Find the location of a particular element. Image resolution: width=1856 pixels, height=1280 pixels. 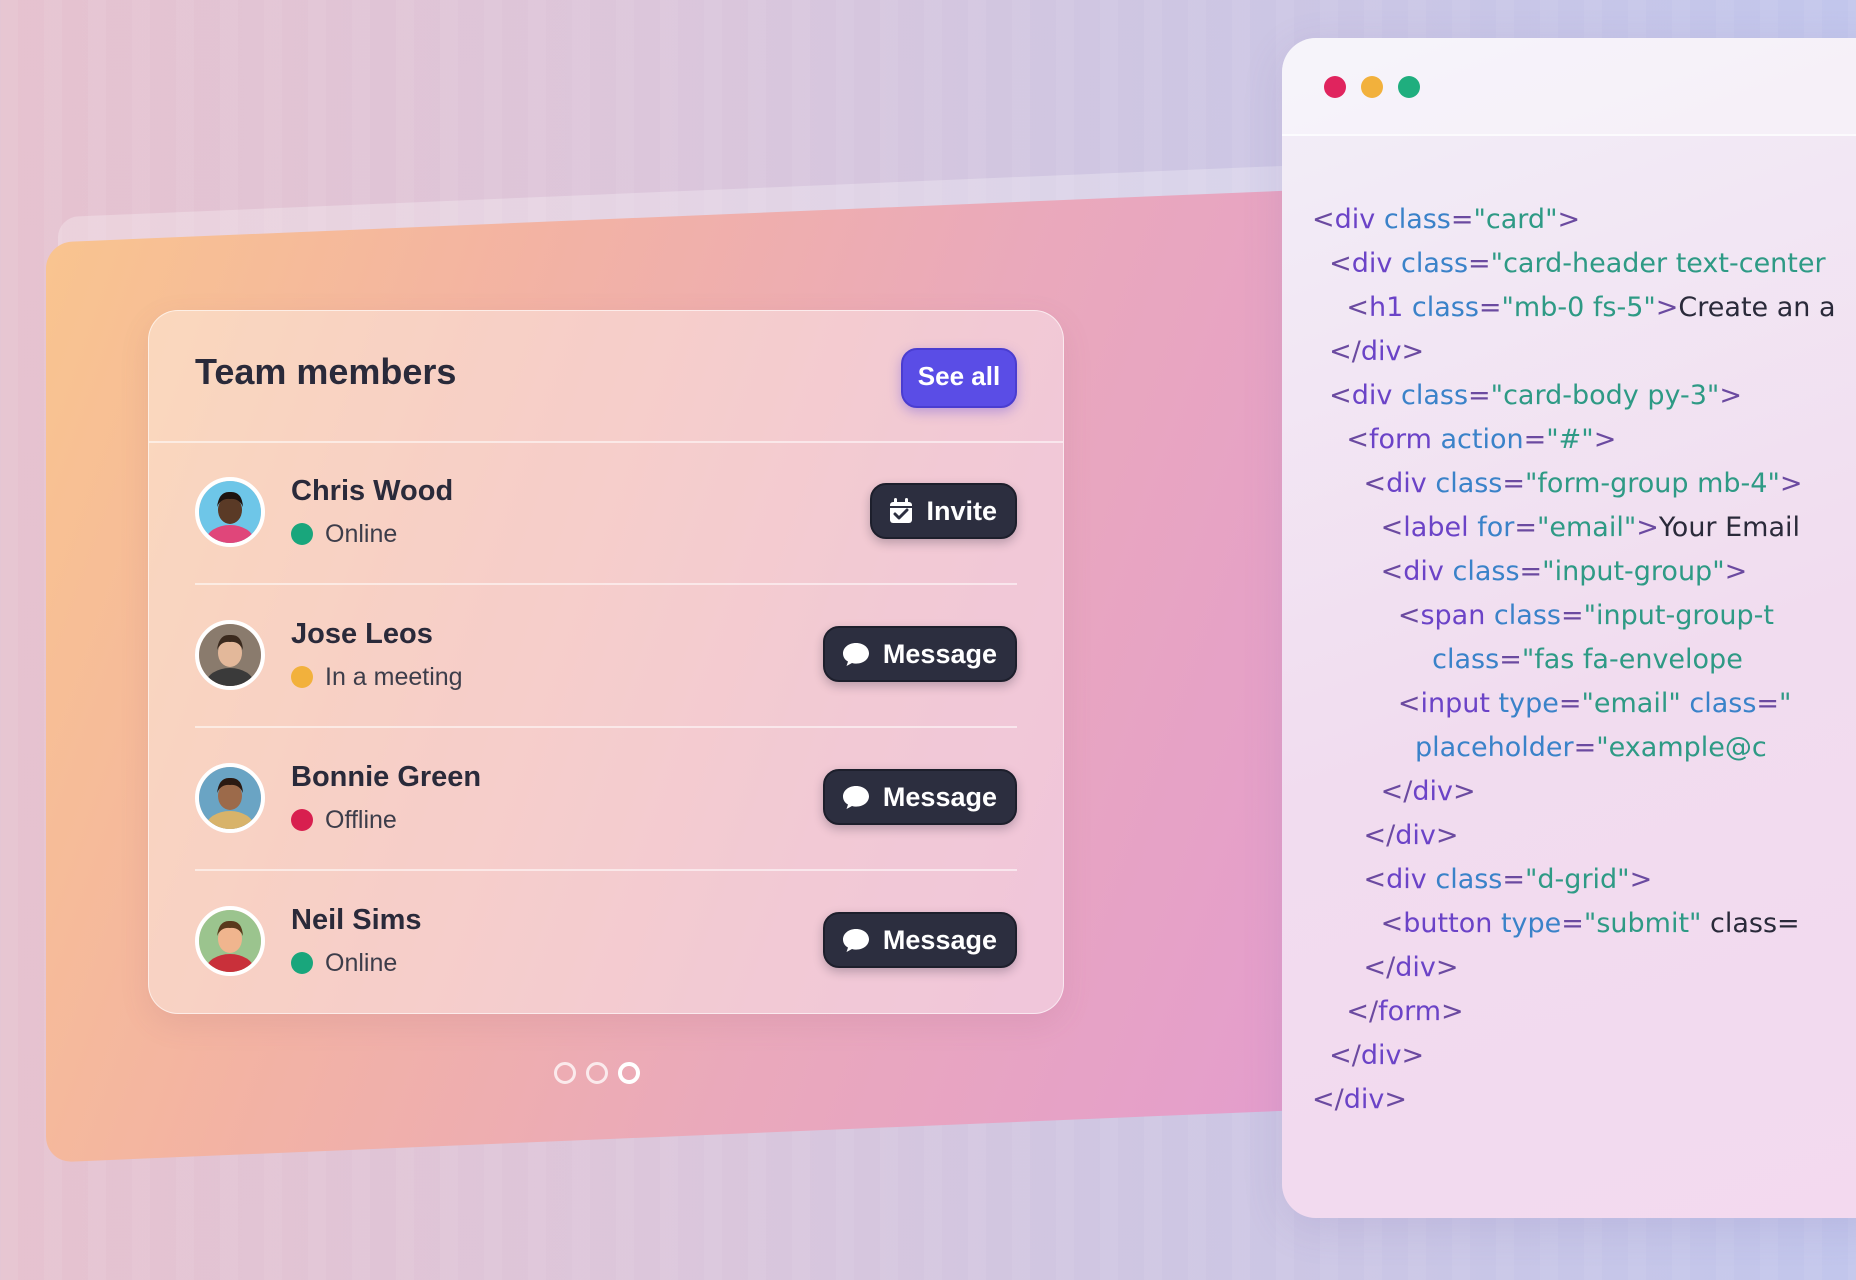

code-line: <span class="input-group-t is located at coordinates (1585, 615).